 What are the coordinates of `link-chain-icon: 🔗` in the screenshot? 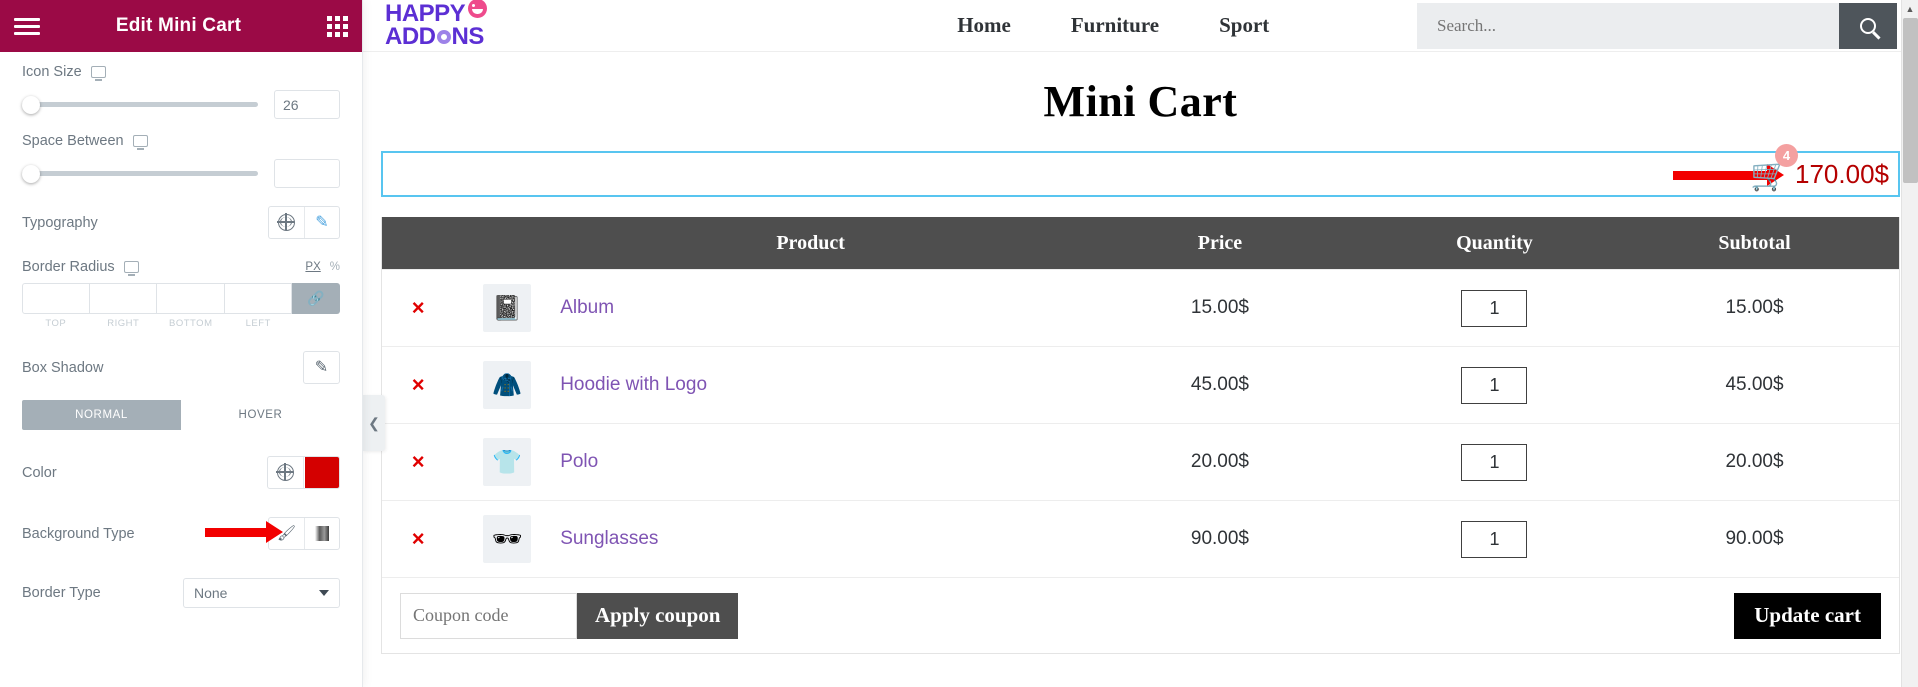 It's located at (316, 298).